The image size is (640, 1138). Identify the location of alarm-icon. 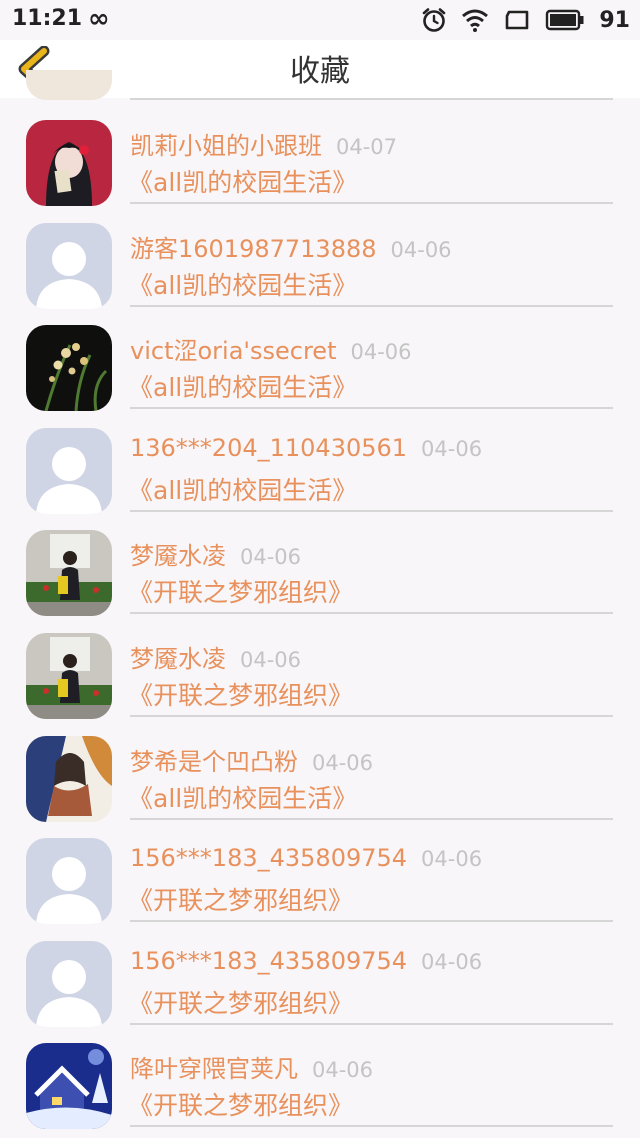
(434, 20).